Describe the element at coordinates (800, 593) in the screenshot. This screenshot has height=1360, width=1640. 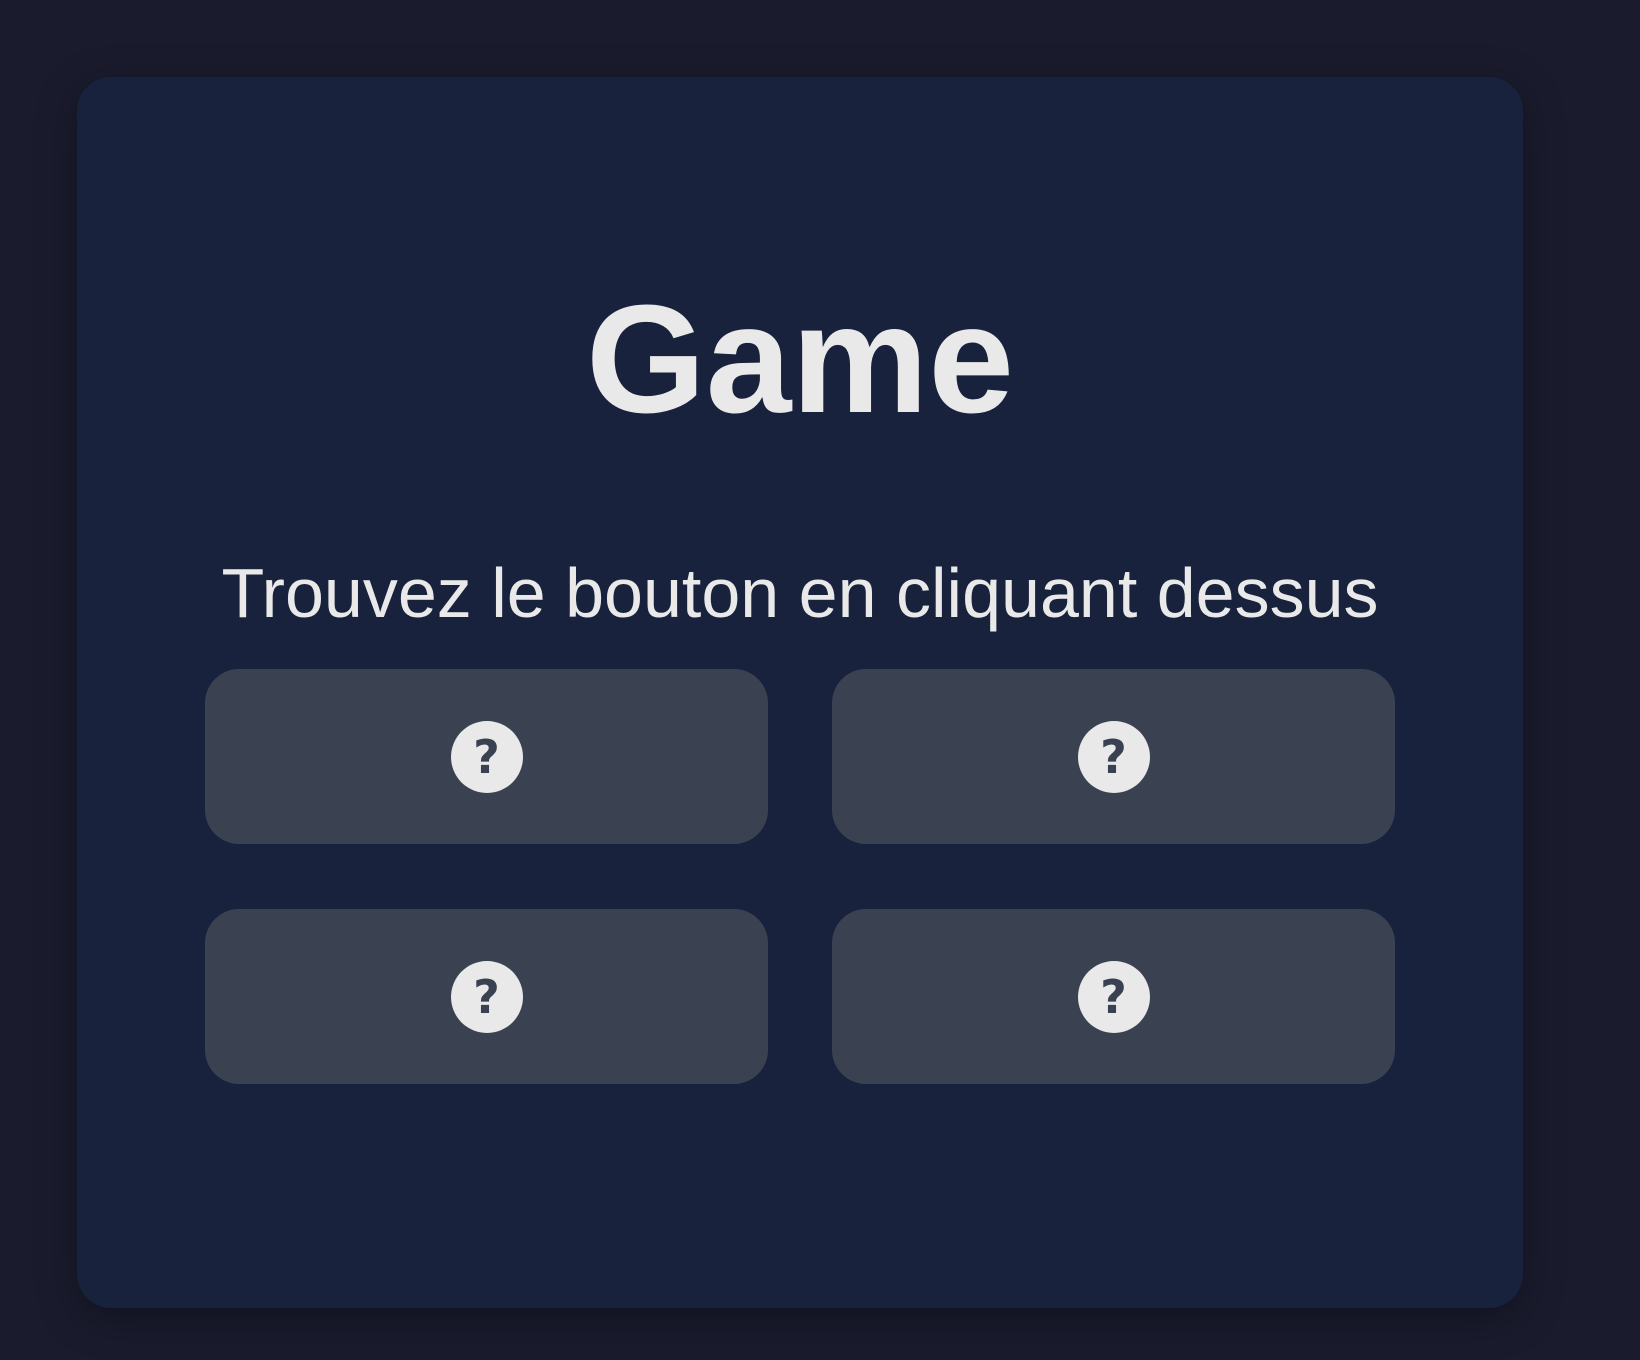
I see `game-instruction: Trouvez le bouton en cliquant dessus` at that location.